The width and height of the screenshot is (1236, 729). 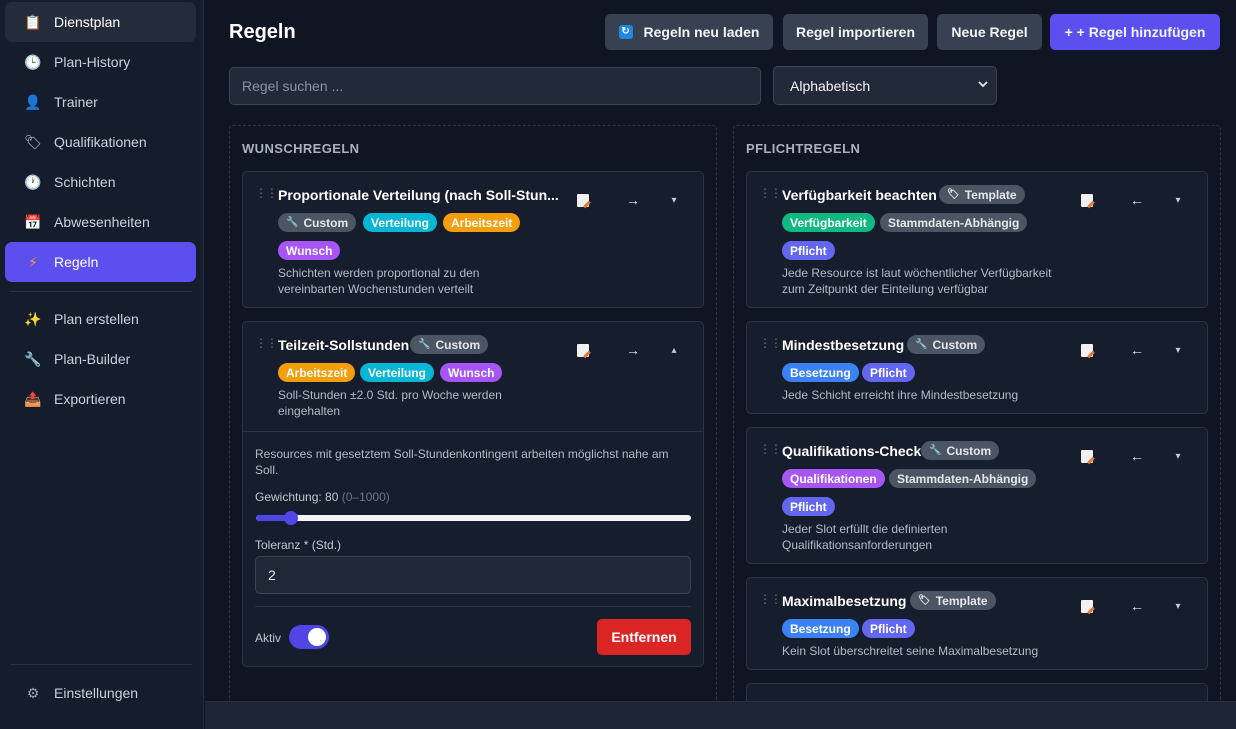 I want to click on sidebar-item-plan-erstellen: ✨ Plan erstellen, so click(x=100, y=319).